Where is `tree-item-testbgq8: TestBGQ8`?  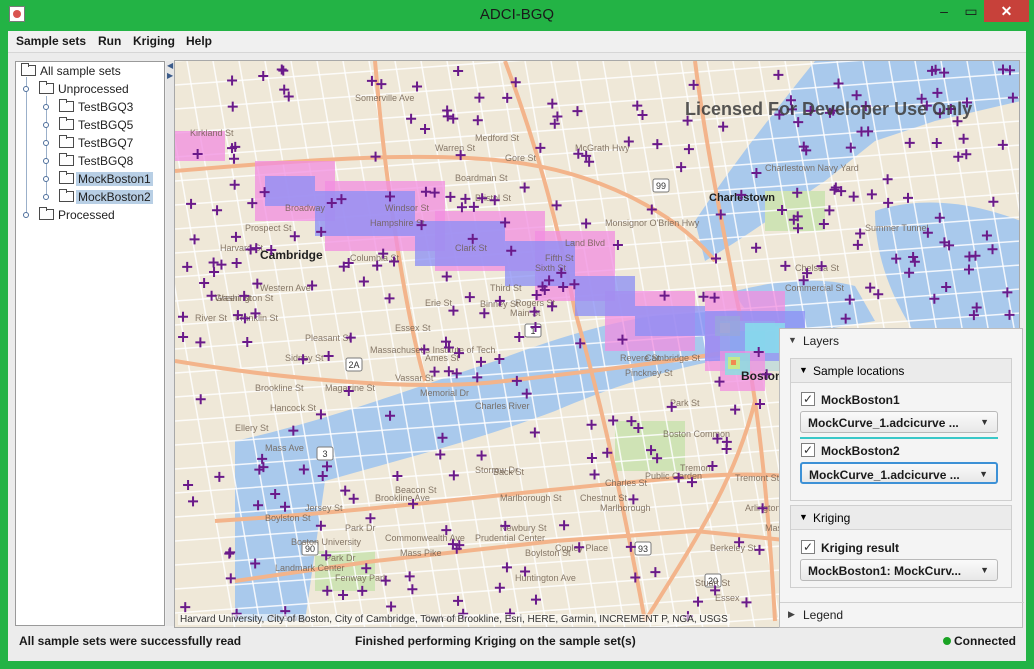 tree-item-testbgq8: TestBGQ8 is located at coordinates (90, 161).